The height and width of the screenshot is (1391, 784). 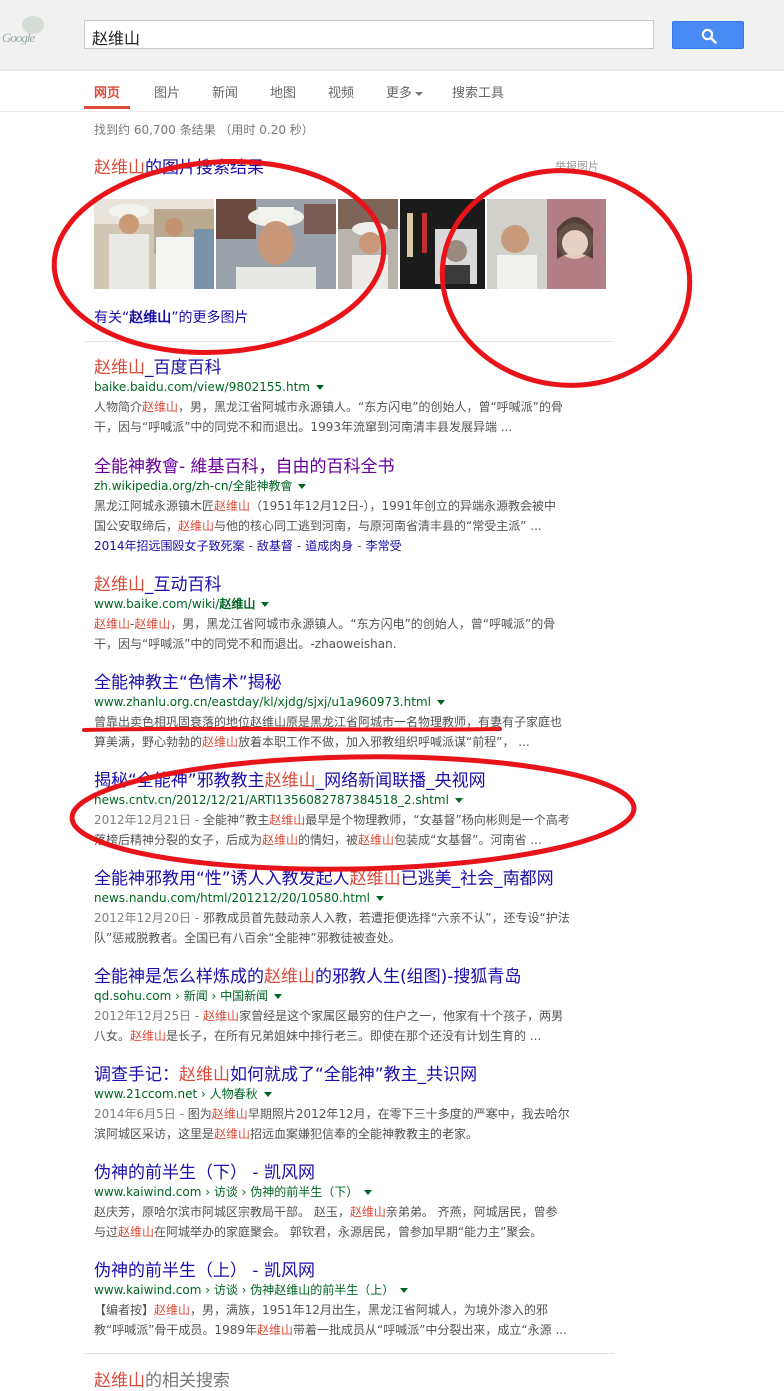 I want to click on tab-more: 更多, so click(x=405, y=91).